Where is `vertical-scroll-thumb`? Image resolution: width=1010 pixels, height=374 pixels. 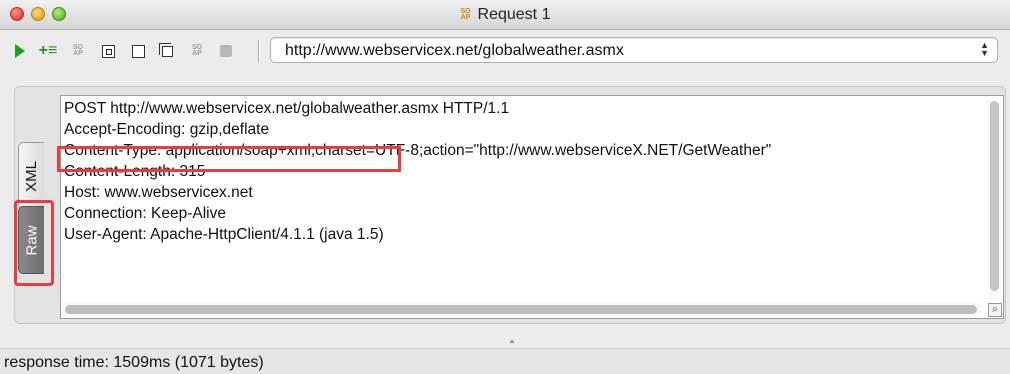 vertical-scroll-thumb is located at coordinates (994, 196).